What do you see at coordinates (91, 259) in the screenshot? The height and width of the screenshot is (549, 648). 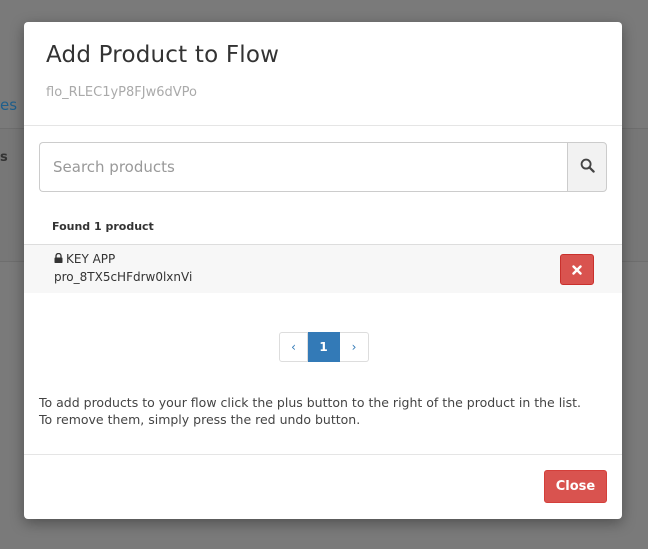 I see `product-name: KEY APP` at bounding box center [91, 259].